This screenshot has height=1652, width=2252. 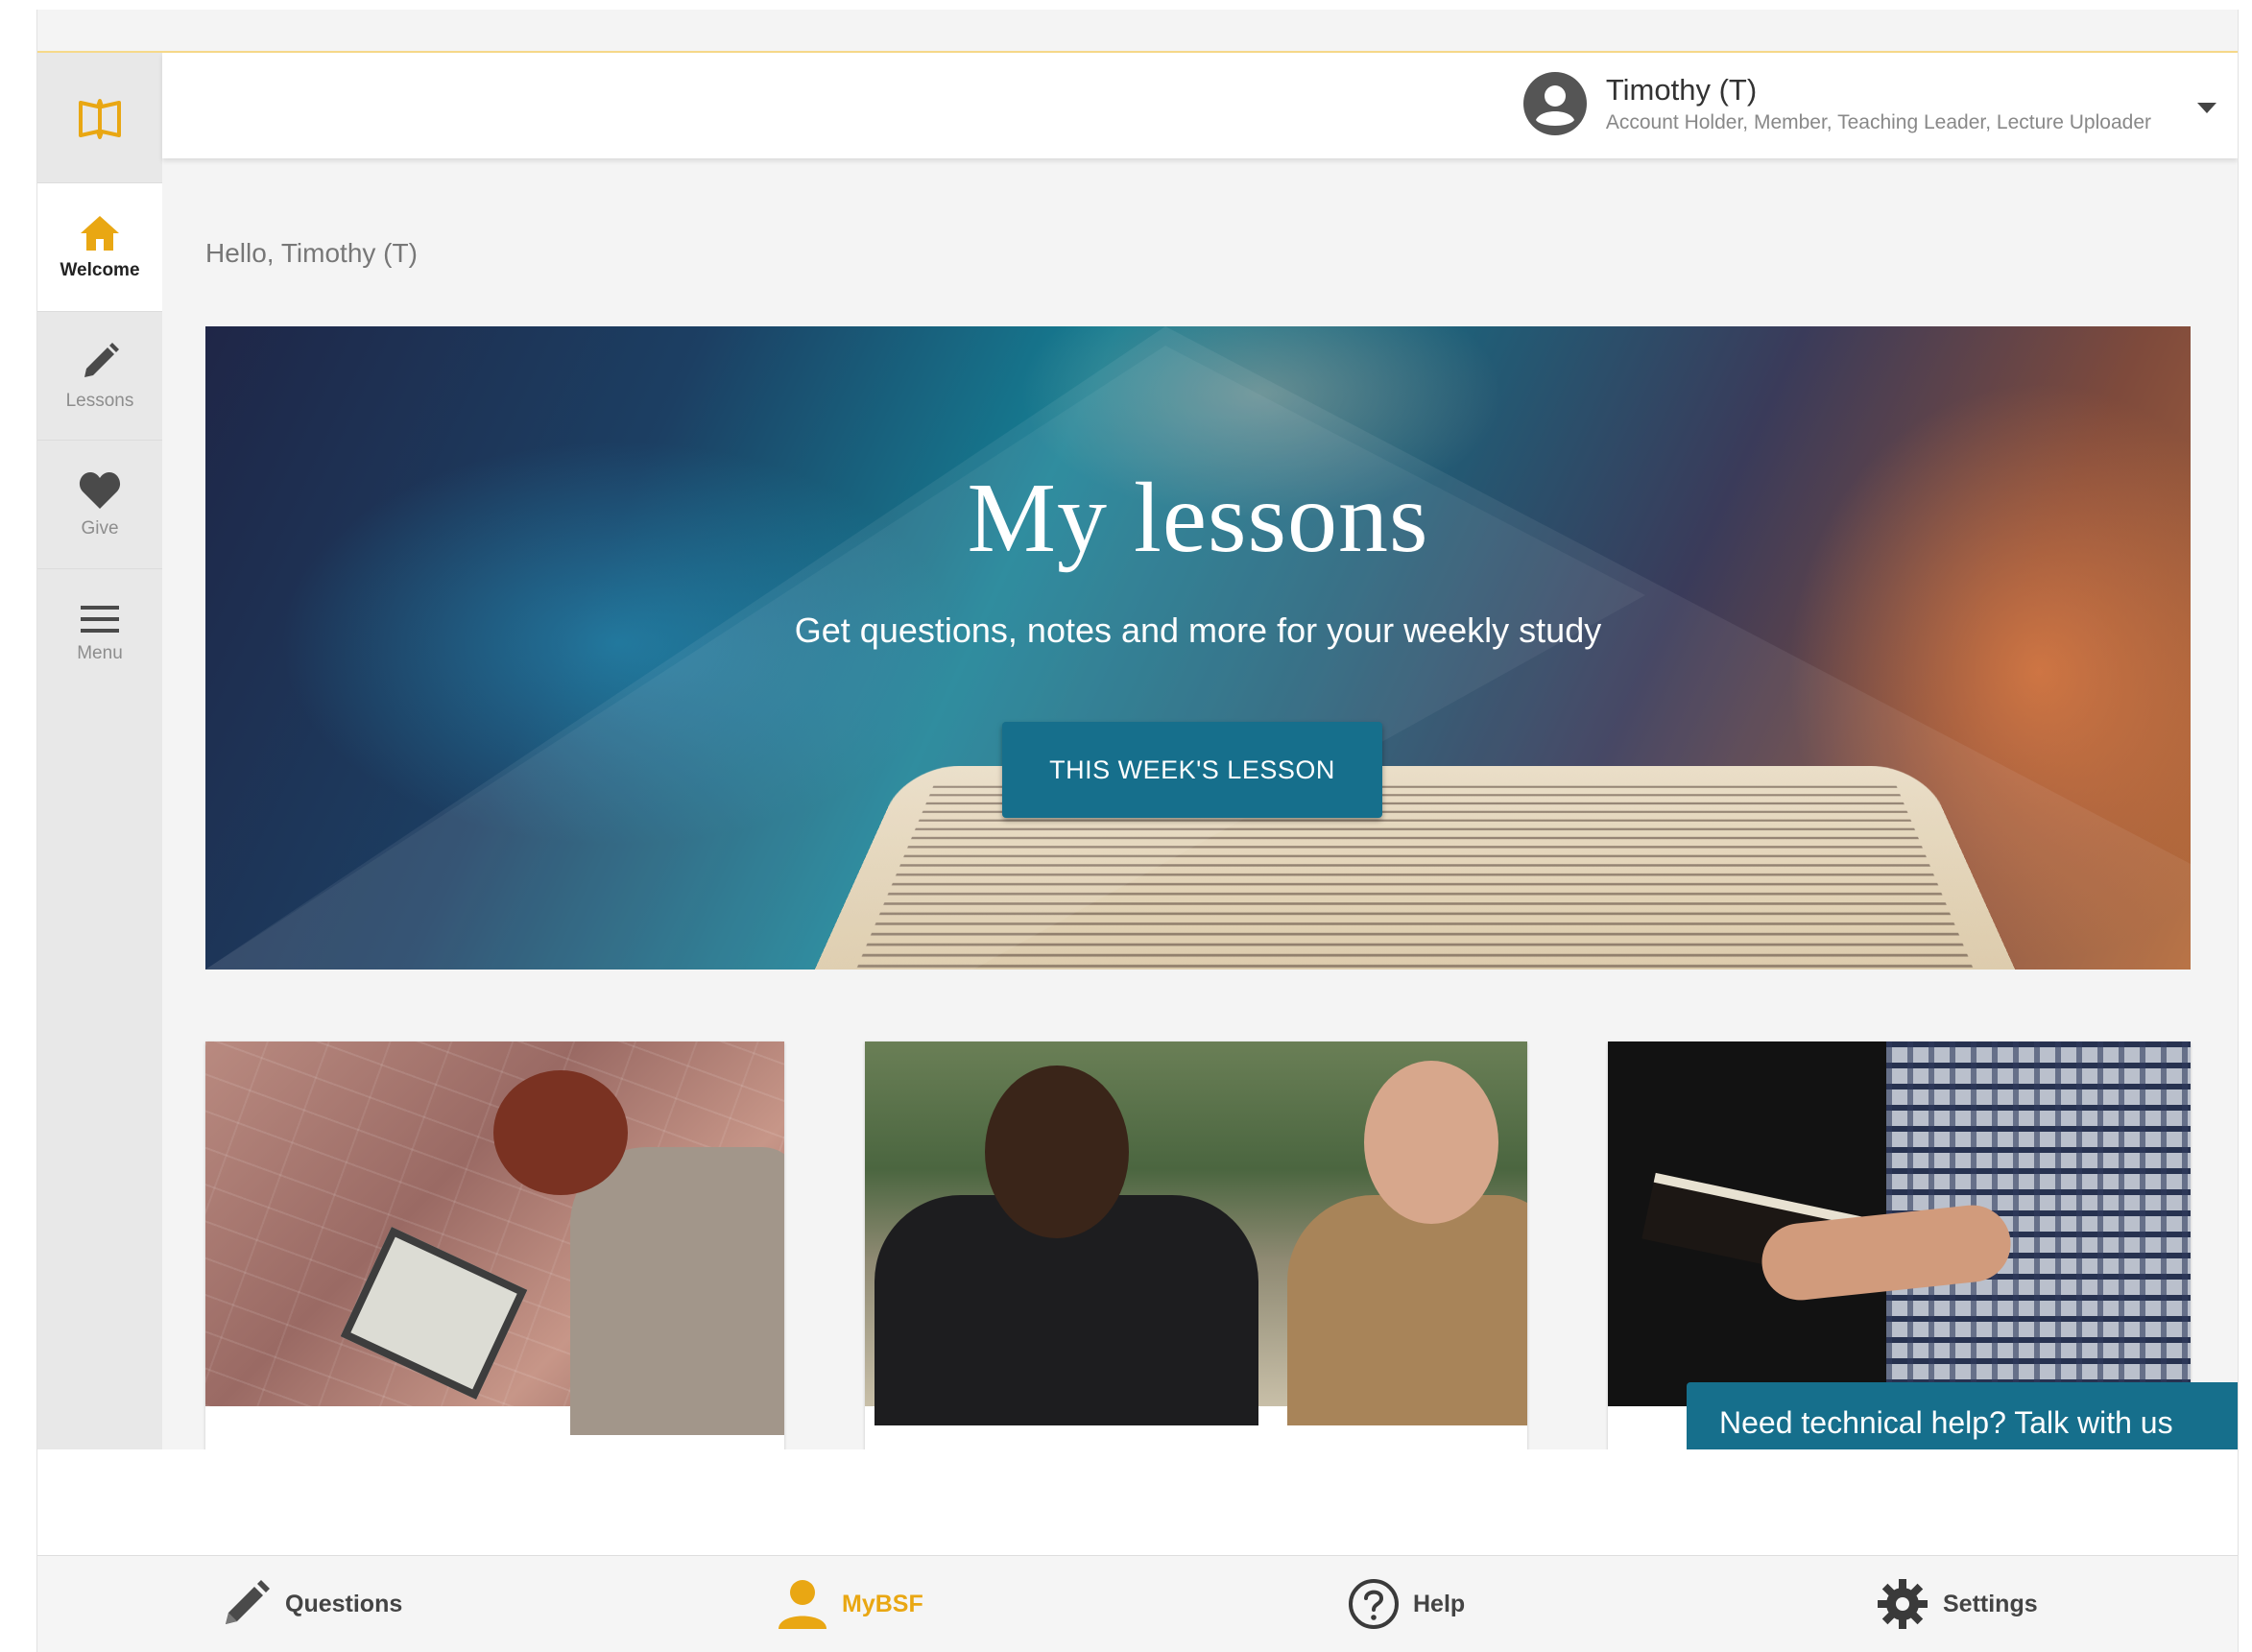 I want to click on home-icon, so click(x=100, y=233).